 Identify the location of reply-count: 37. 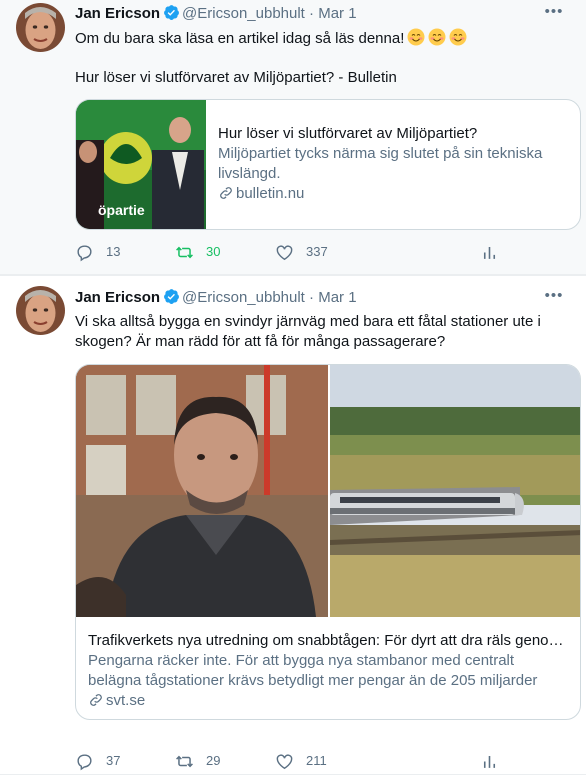
(113, 760).